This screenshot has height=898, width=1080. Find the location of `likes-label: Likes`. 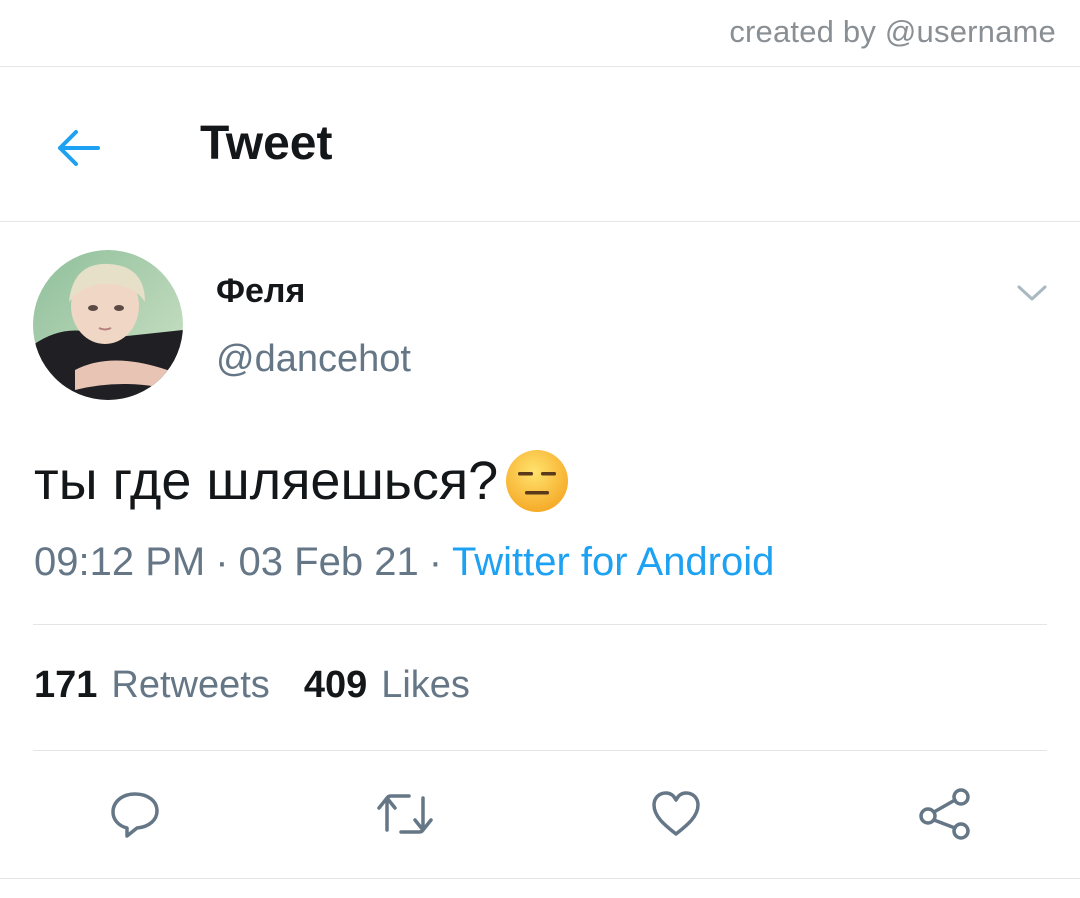

likes-label: Likes is located at coordinates (425, 685).